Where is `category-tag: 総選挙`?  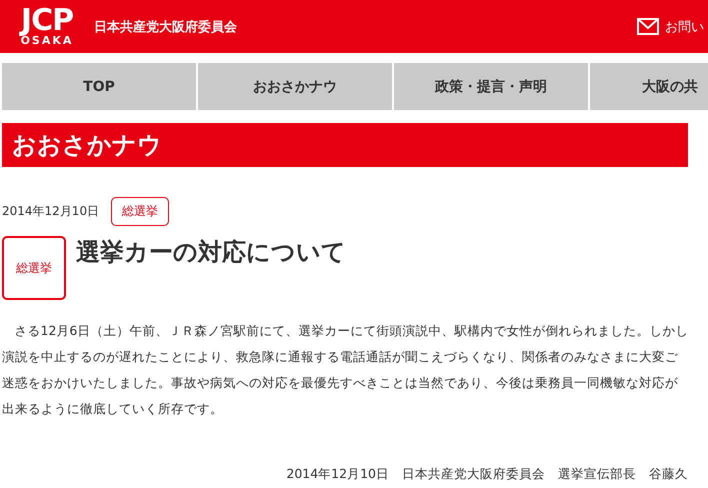
category-tag: 総選挙 is located at coordinates (140, 211).